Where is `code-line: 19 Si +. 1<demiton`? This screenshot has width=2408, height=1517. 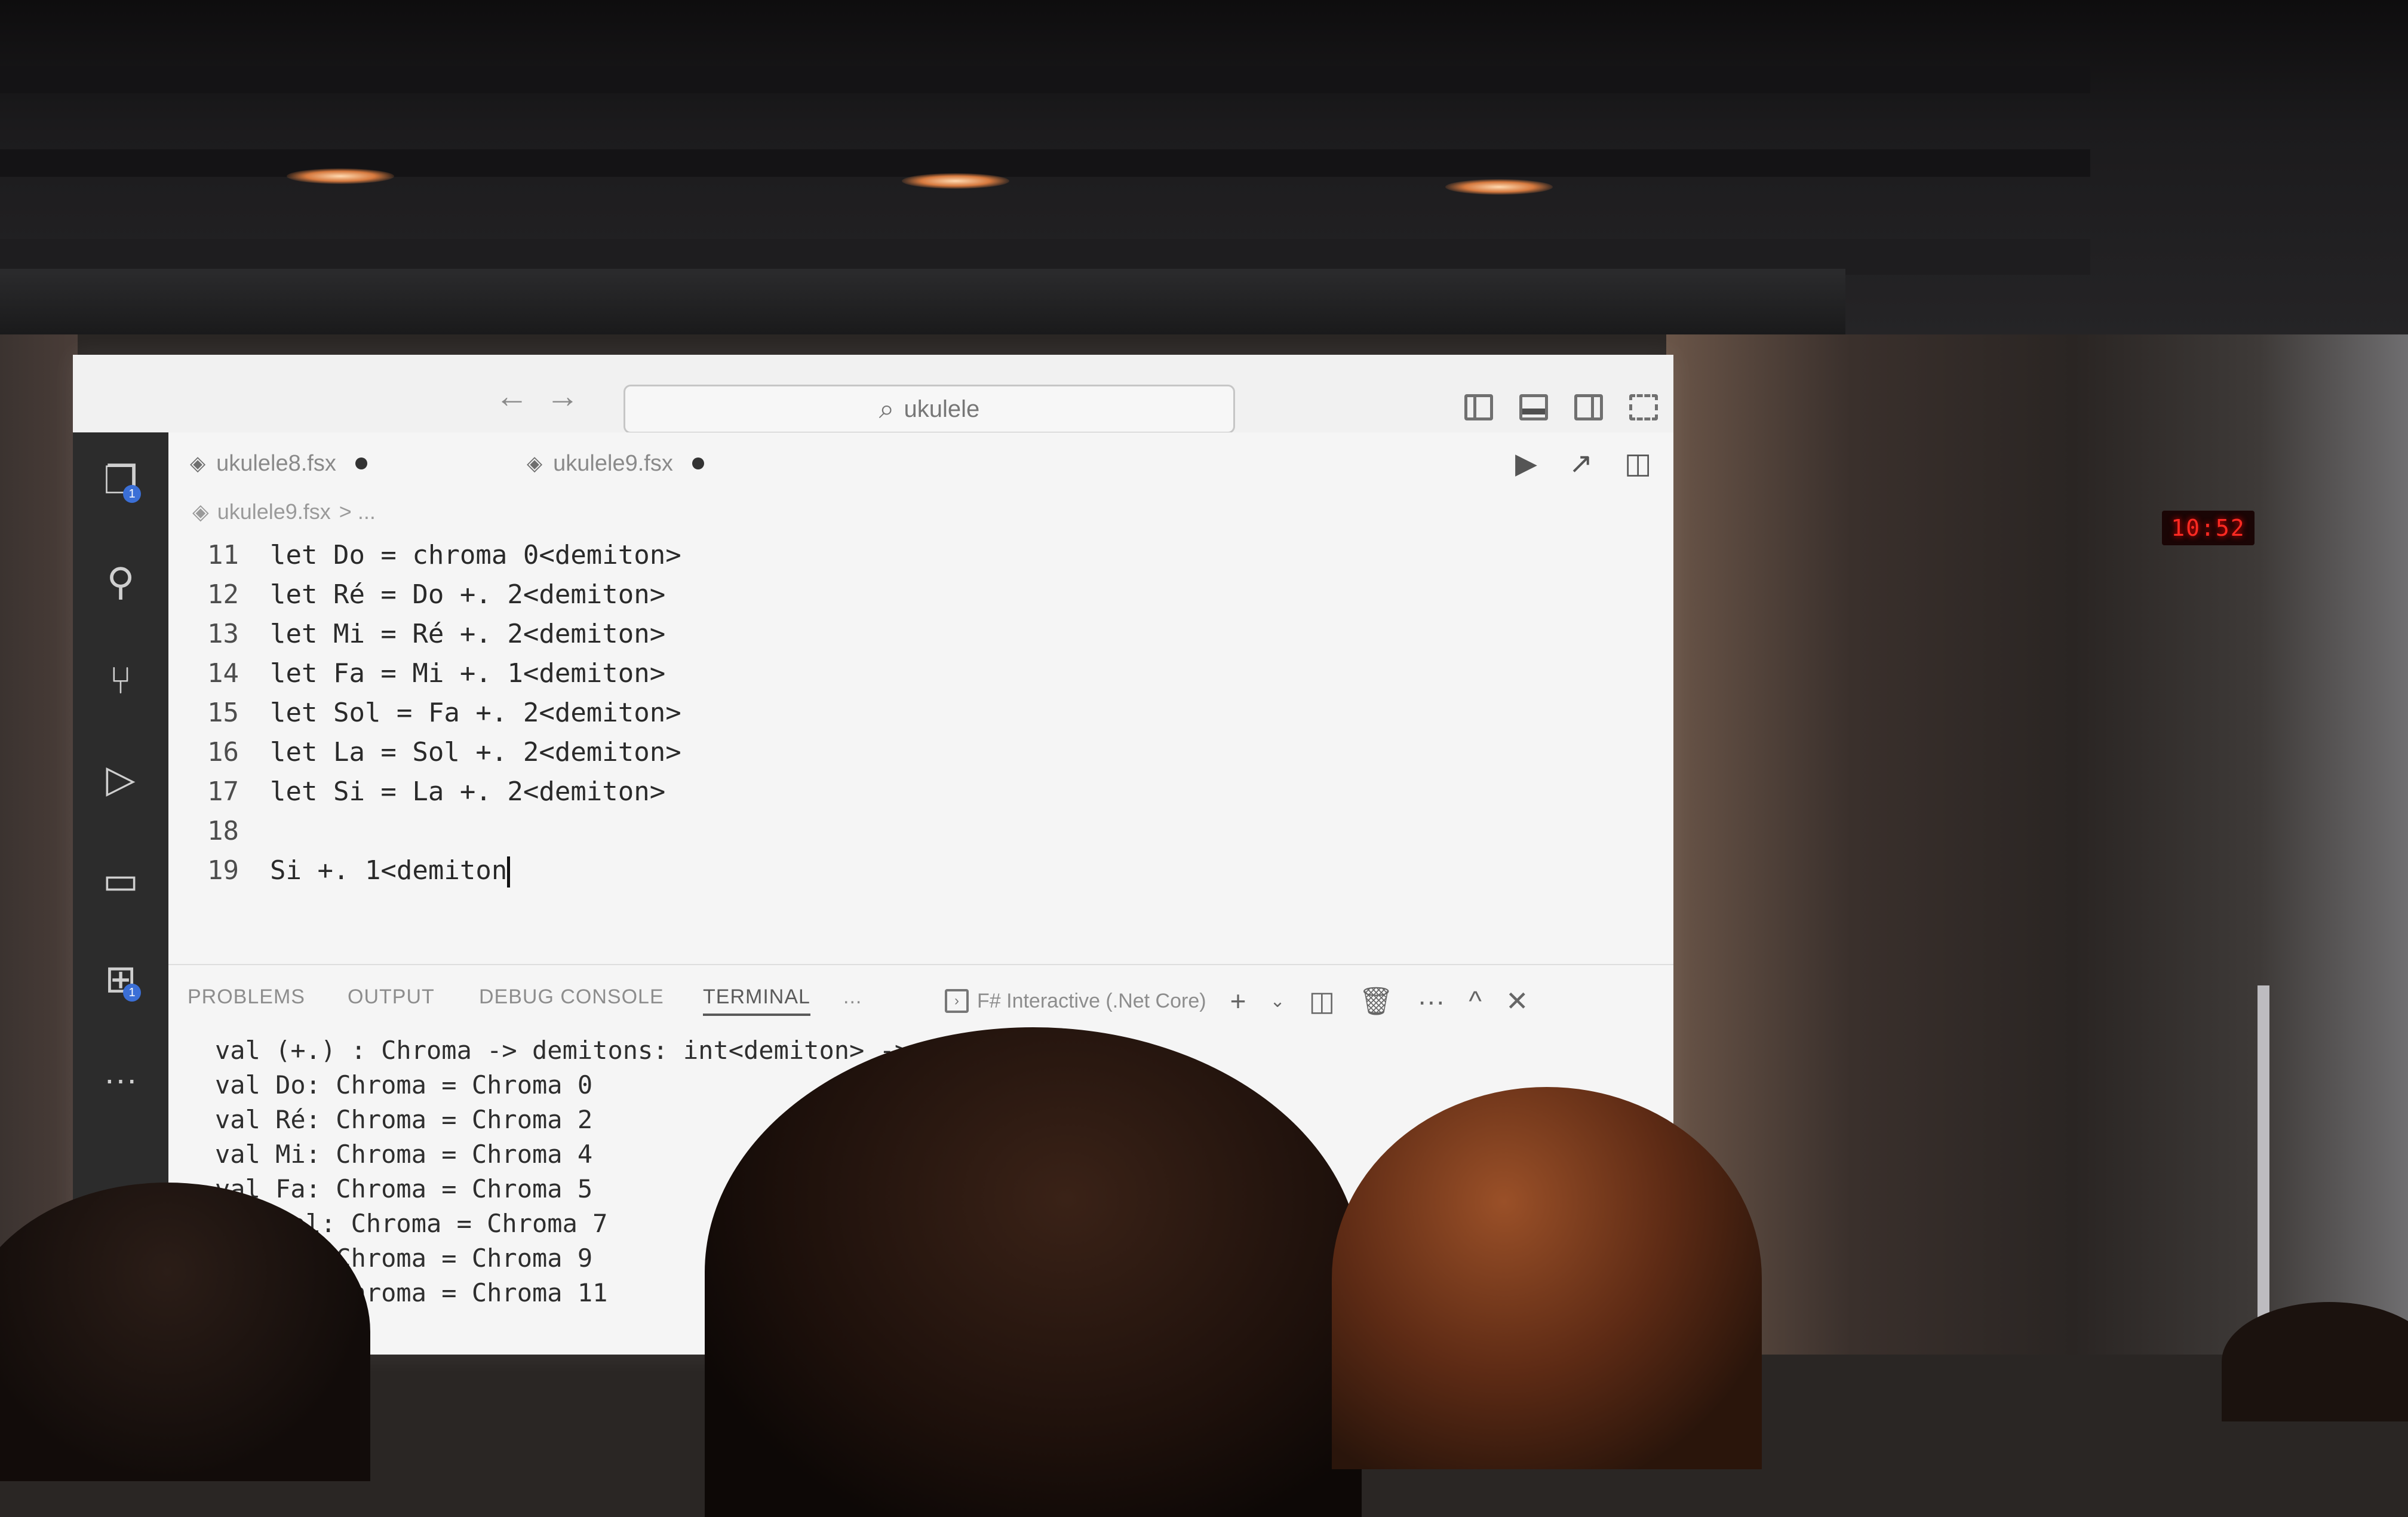 code-line: 19 Si +. 1<demiton is located at coordinates (855, 875).